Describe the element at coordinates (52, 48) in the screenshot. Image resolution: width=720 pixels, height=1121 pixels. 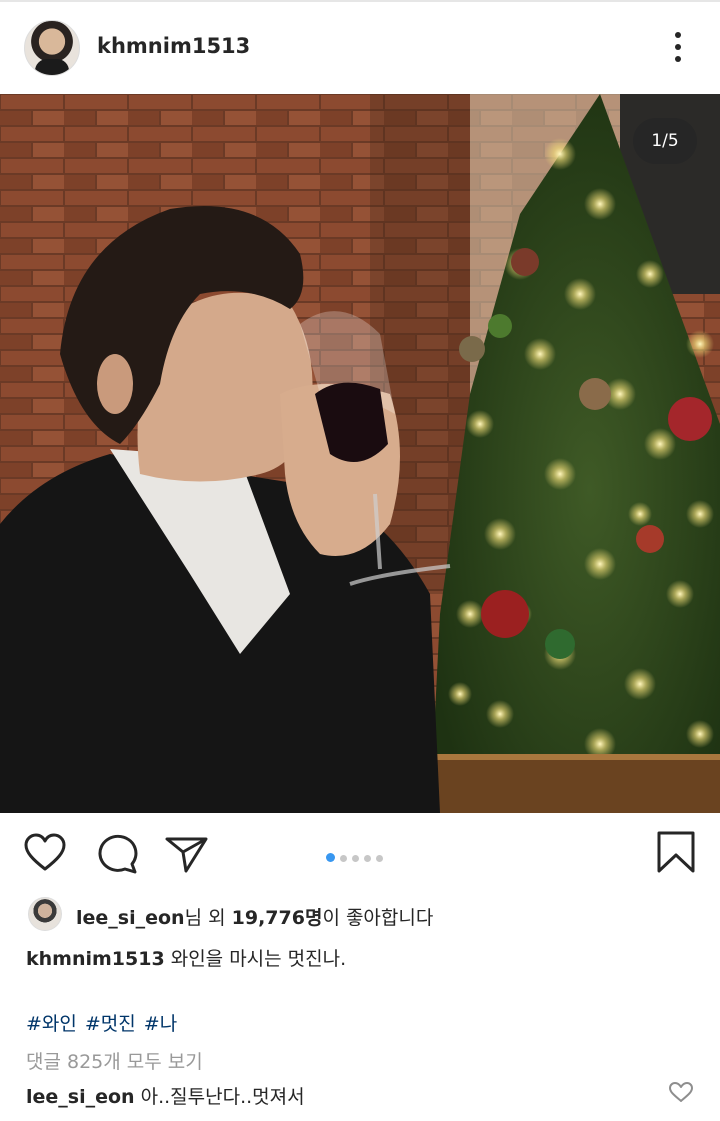
I see `author-avatar` at that location.